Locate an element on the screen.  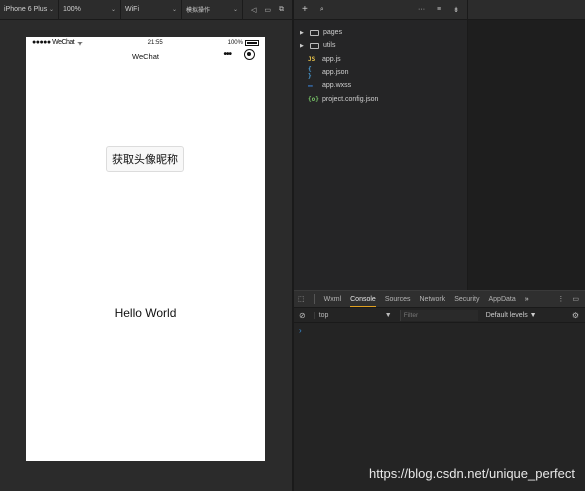
more-tabs-icon: » is located at coordinates (527, 299).